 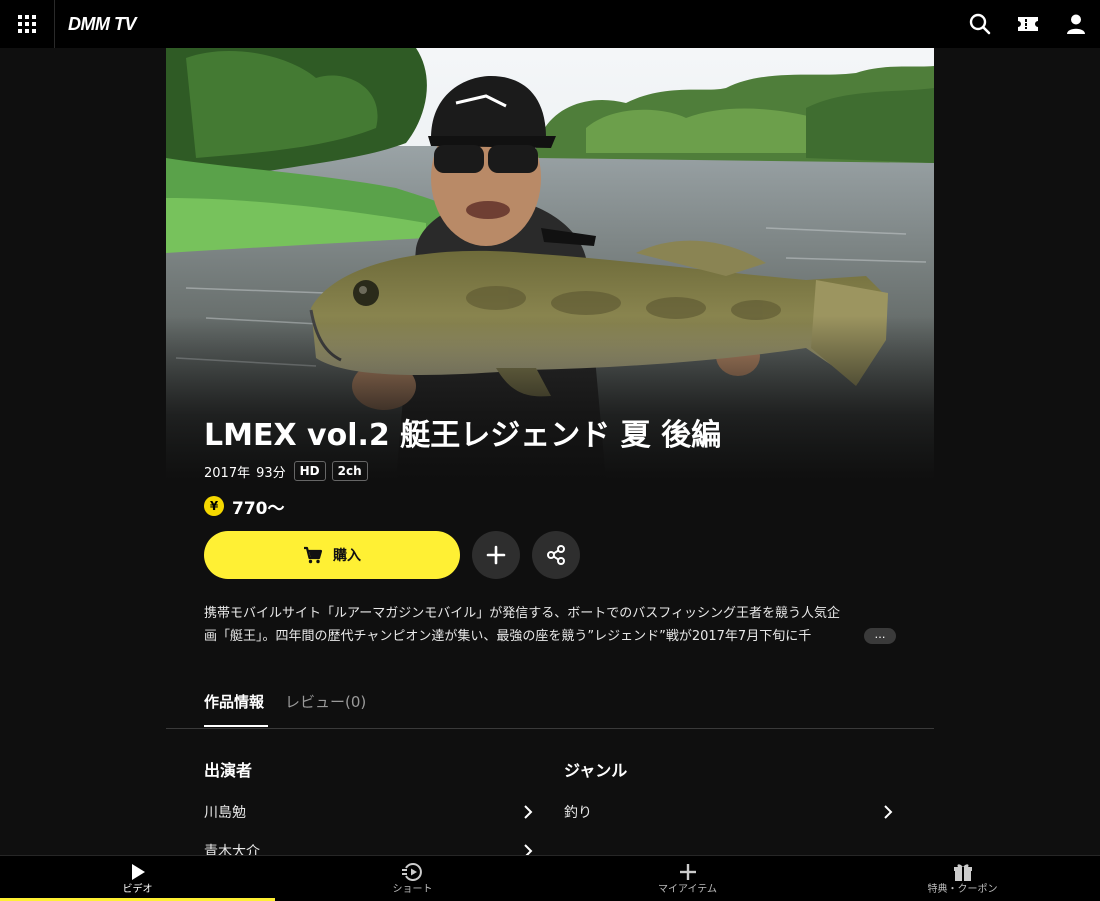 What do you see at coordinates (687, 889) in the screenshot?
I see `nav-label: マイアイテム` at bounding box center [687, 889].